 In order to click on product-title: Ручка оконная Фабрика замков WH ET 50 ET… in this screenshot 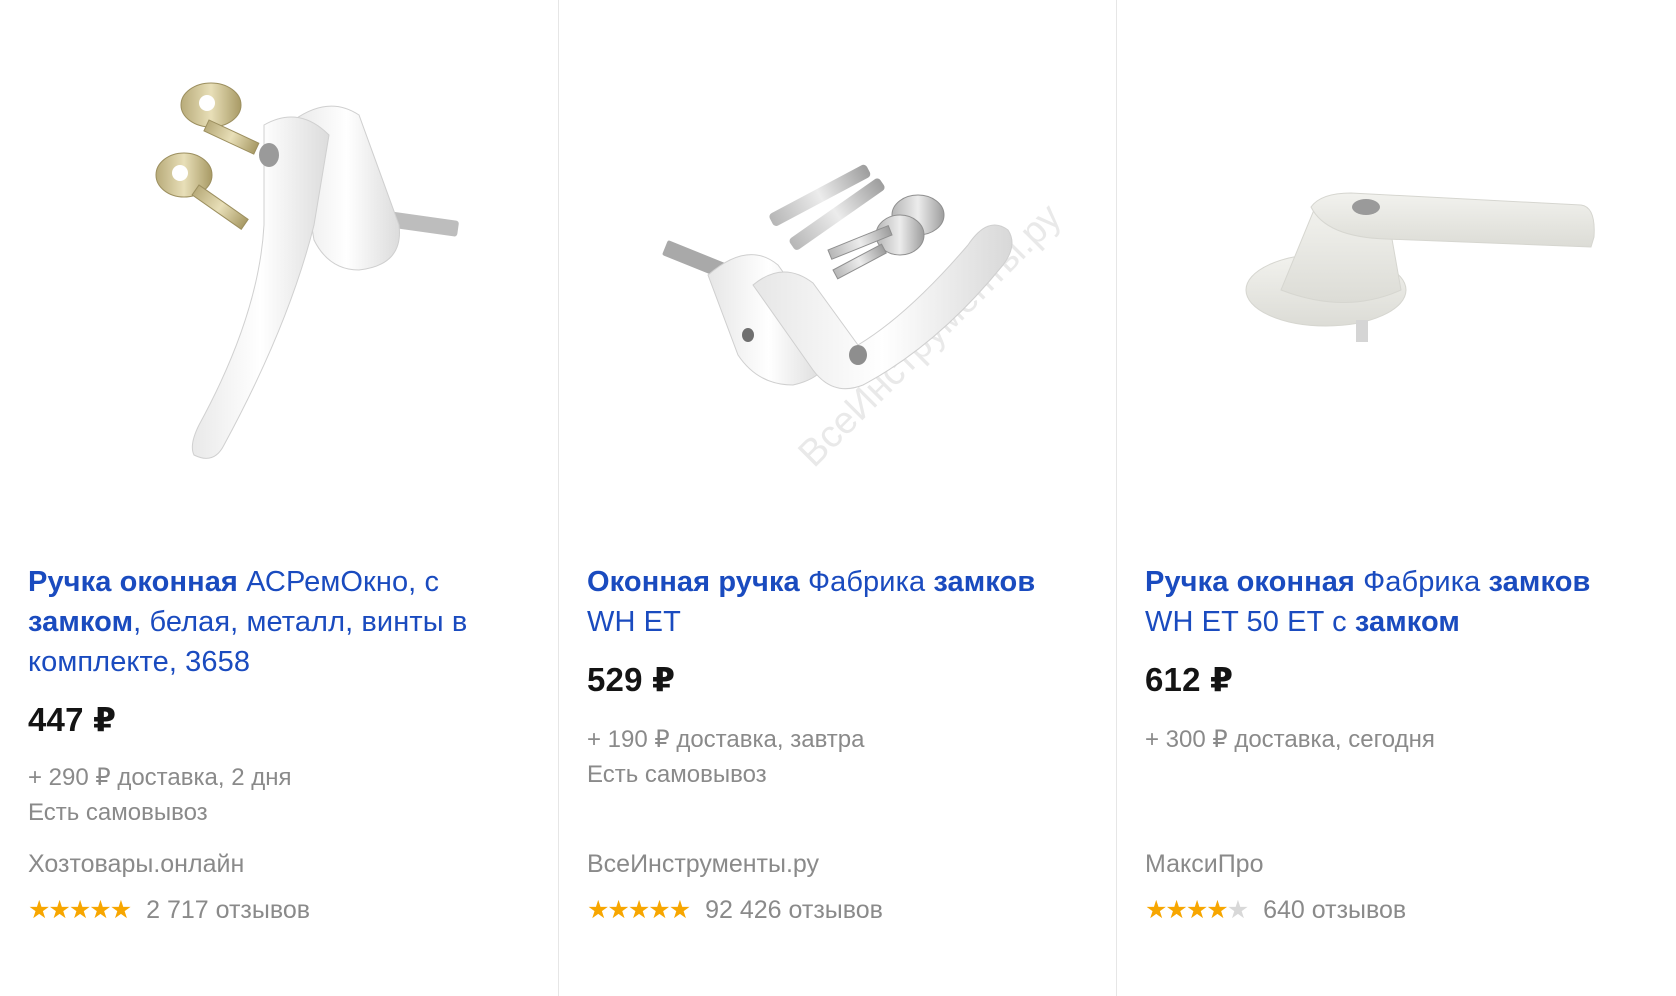, I will do `click(1395, 602)`.